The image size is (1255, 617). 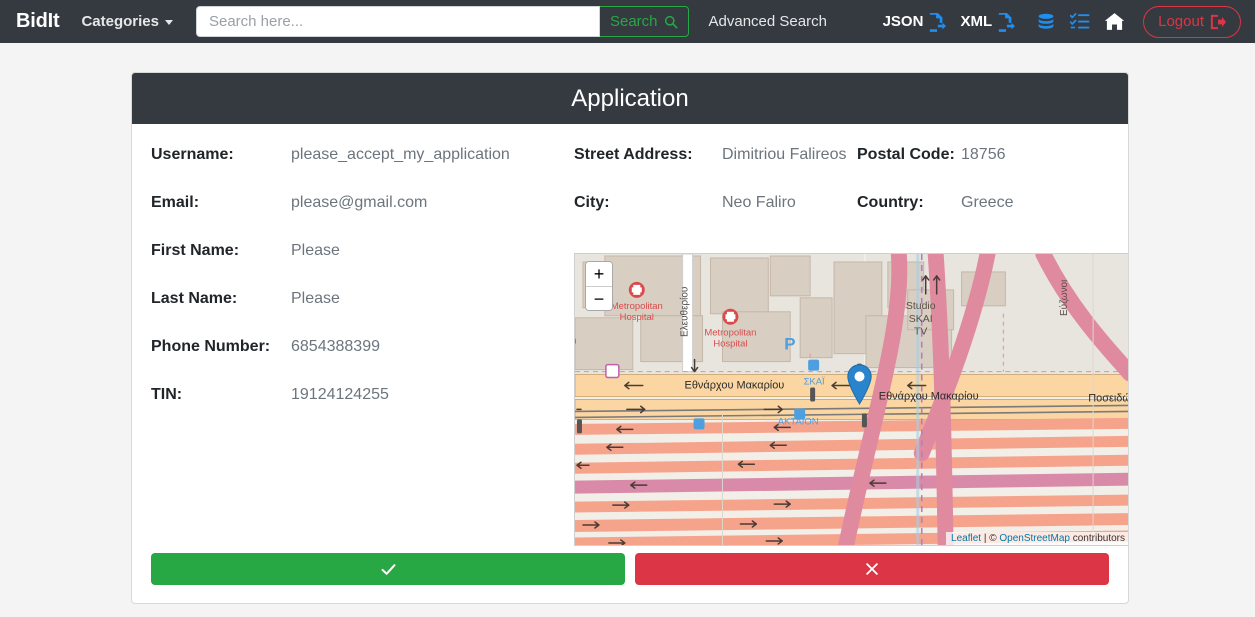 What do you see at coordinates (633, 21) in the screenshot?
I see `search-button-label: Search` at bounding box center [633, 21].